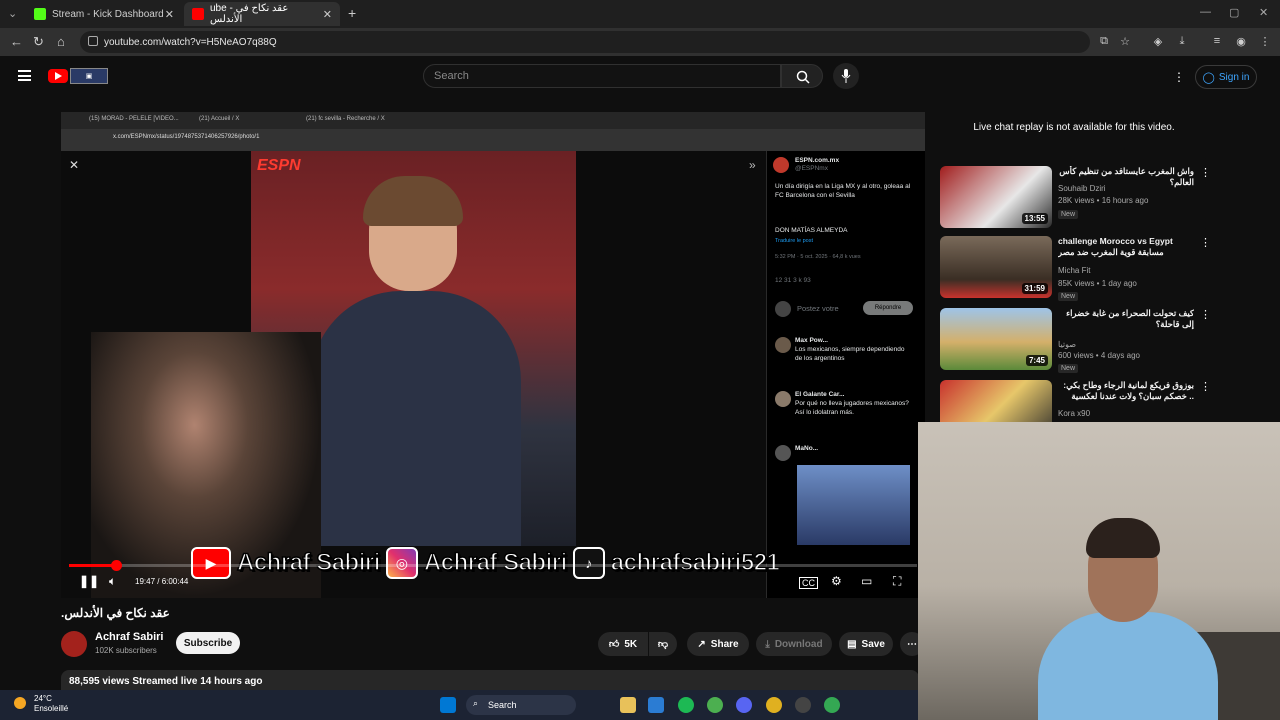  What do you see at coordinates (476, 703) in the screenshot?
I see `taskbar-search-icon: ⌕` at bounding box center [476, 703].